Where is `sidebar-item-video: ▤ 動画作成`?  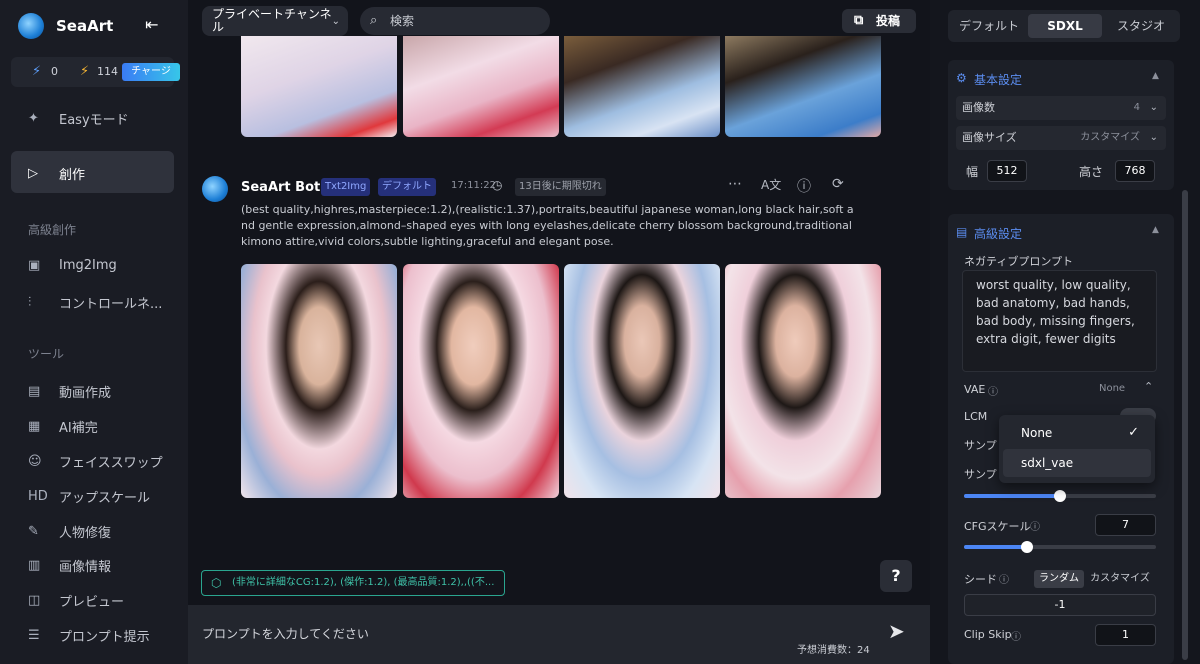
sidebar-item-video: ▤ 動画作成 is located at coordinates (69, 391).